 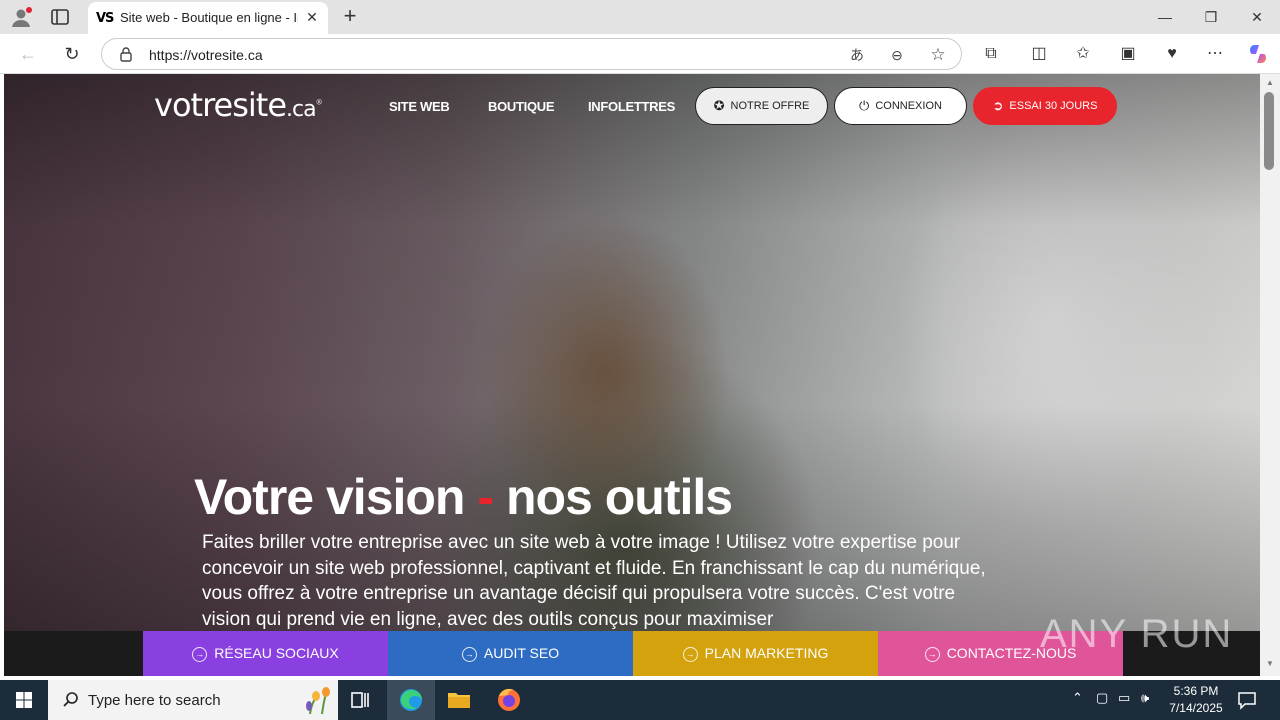 I want to click on essai-label: ESSAI 30 JOURS, so click(x=1053, y=106).